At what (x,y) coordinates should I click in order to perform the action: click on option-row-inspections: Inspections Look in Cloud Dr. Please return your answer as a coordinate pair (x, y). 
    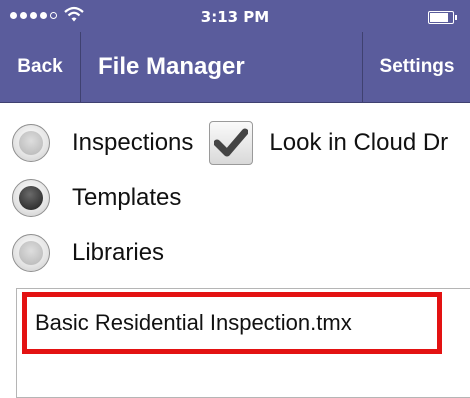
    Looking at the image, I should click on (230, 143).